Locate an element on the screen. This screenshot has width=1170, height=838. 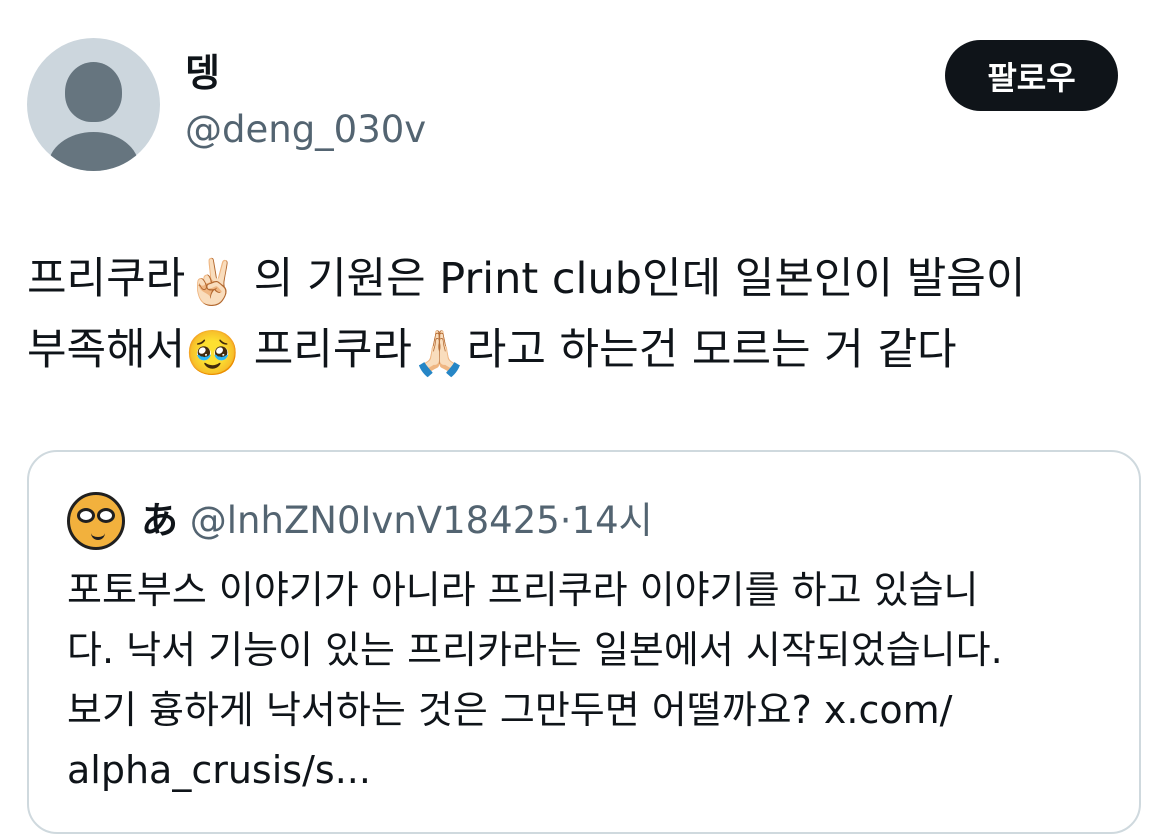
avatar-mouth-shape is located at coordinates (98, 535).